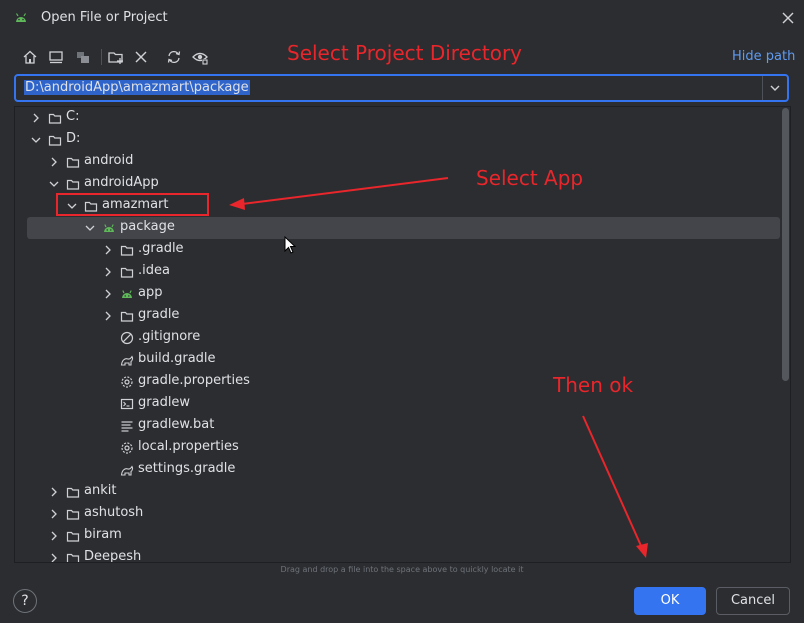 Image resolution: width=804 pixels, height=623 pixels. Describe the element at coordinates (402, 294) in the screenshot. I see `tree-row: app` at that location.